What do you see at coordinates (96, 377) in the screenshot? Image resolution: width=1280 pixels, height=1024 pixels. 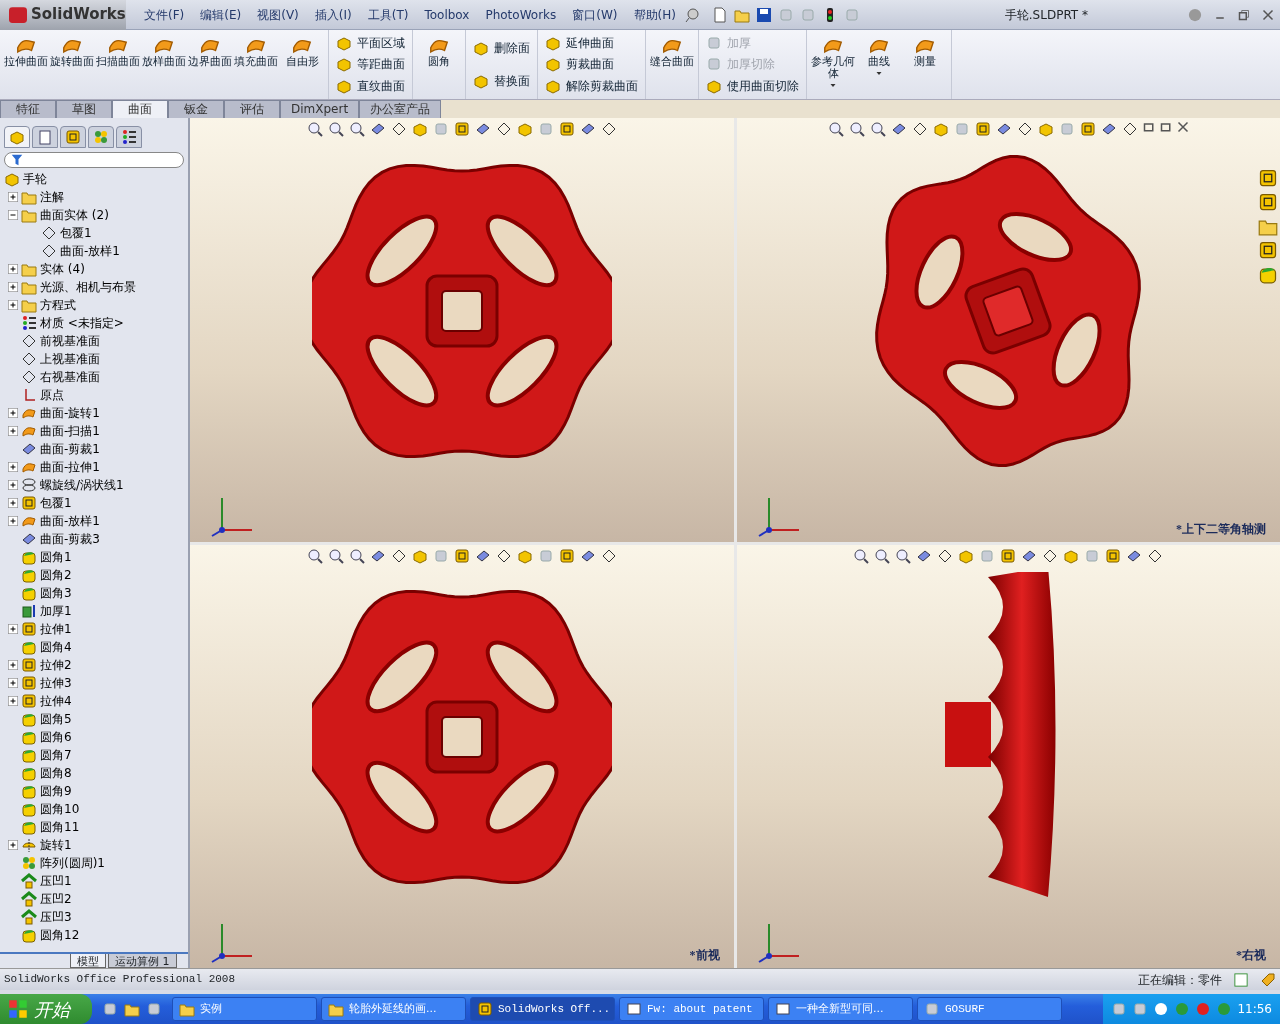 I see `tree-item: 右视基准面` at bounding box center [96, 377].